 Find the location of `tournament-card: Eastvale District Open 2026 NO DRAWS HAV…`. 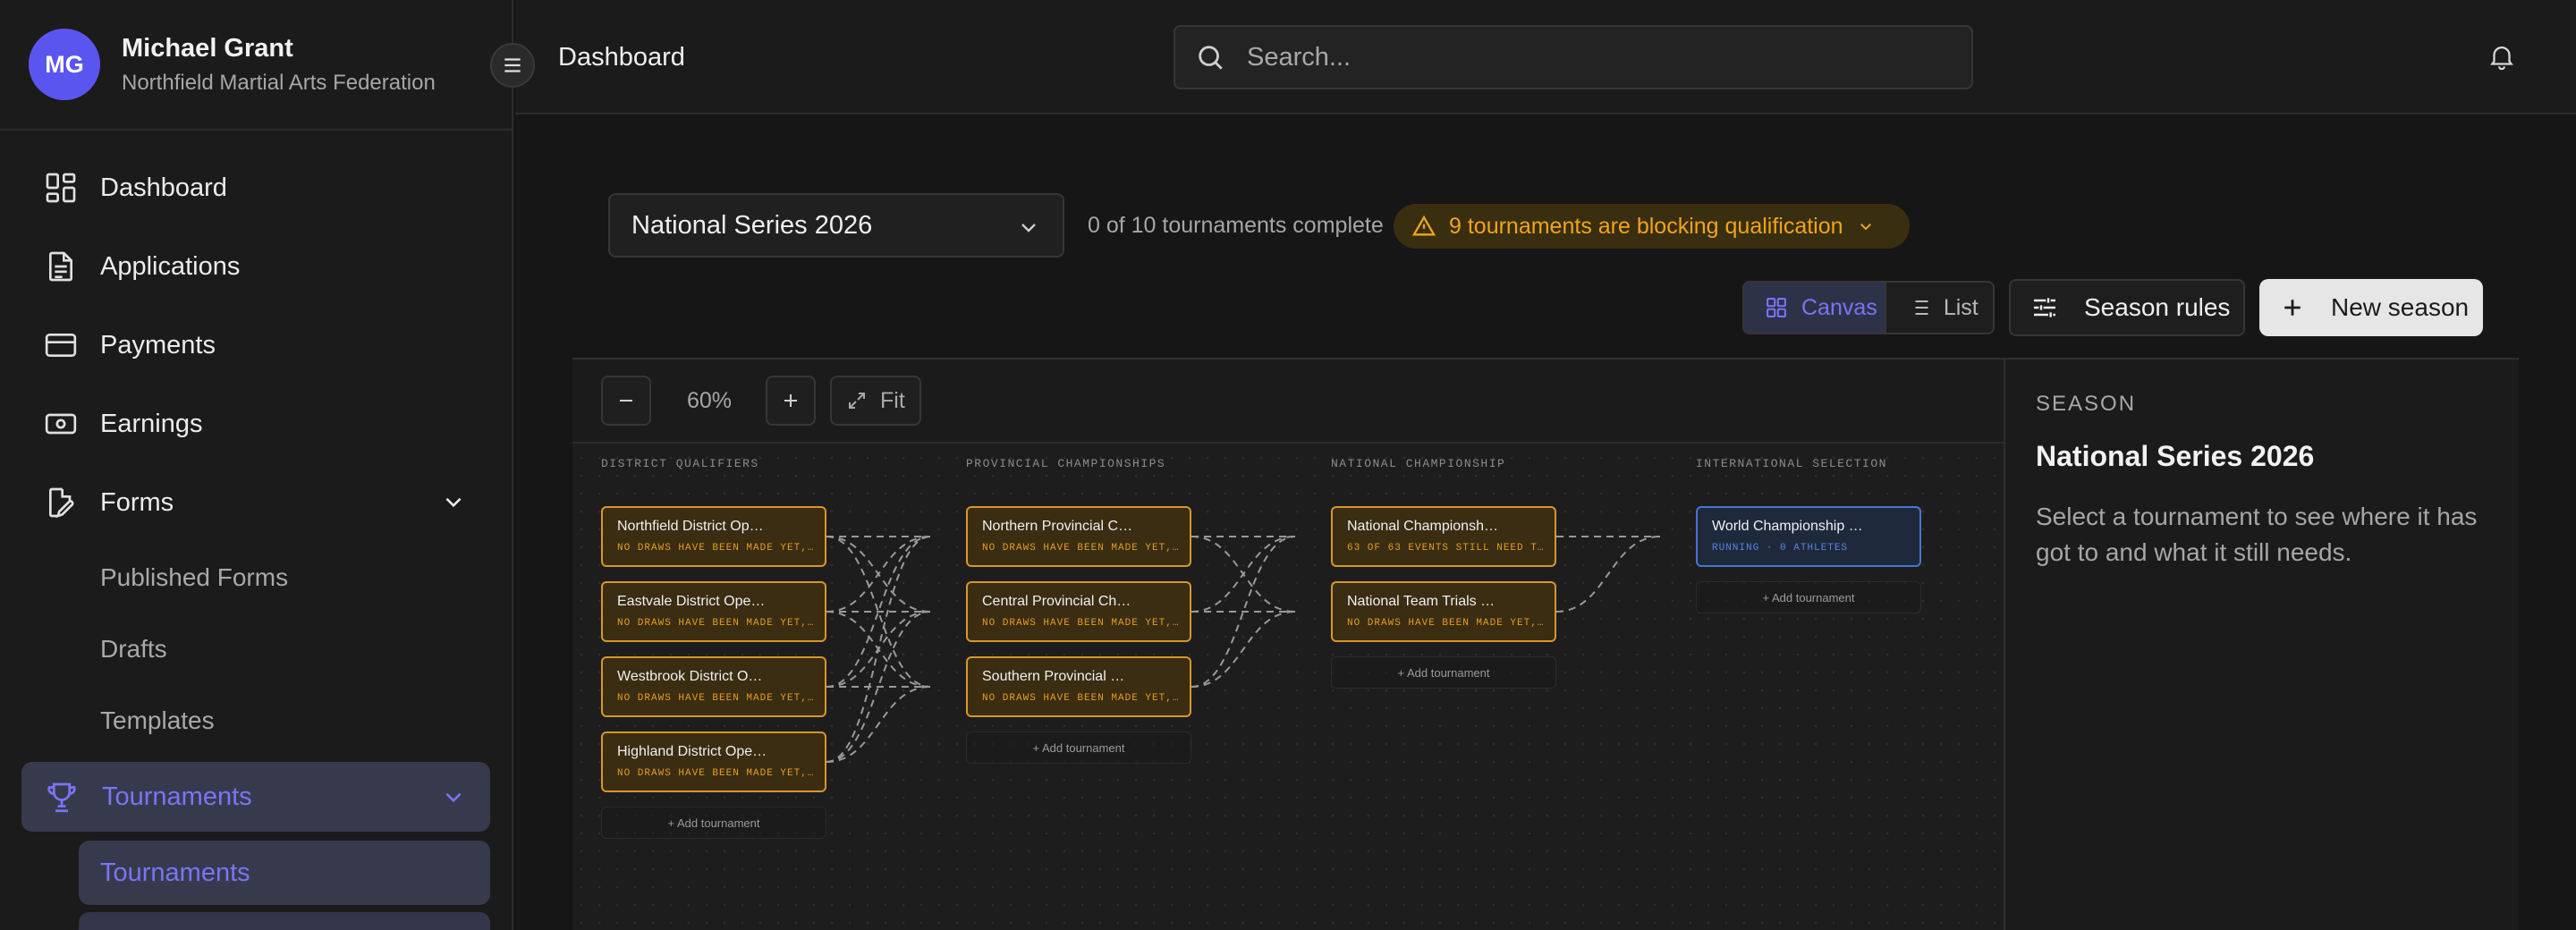

tournament-card: Eastvale District Open 2026 NO DRAWS HAV… is located at coordinates (713, 611).